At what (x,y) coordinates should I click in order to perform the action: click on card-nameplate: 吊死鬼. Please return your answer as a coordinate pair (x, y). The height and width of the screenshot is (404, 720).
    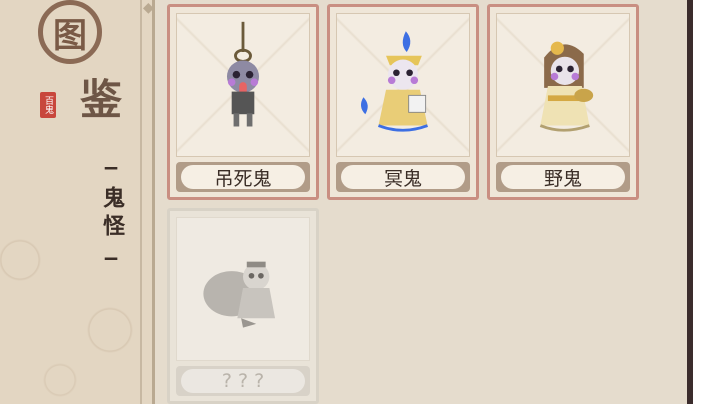
    Looking at the image, I should click on (243, 177).